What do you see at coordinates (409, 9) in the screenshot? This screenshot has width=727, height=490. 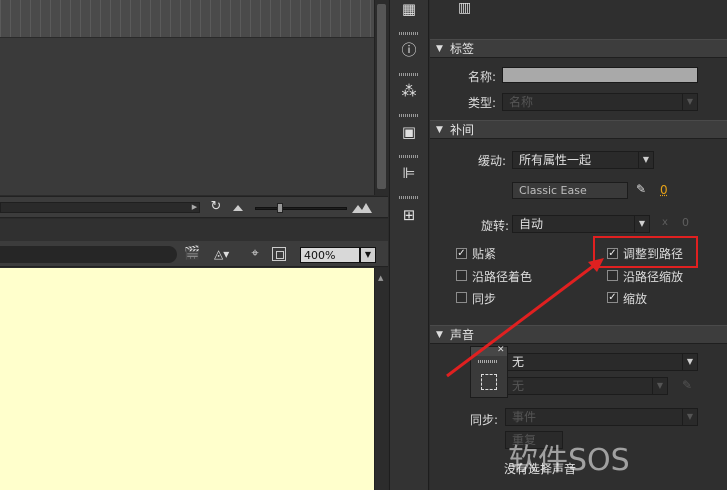 I see `align-grid-icon: ▦` at bounding box center [409, 9].